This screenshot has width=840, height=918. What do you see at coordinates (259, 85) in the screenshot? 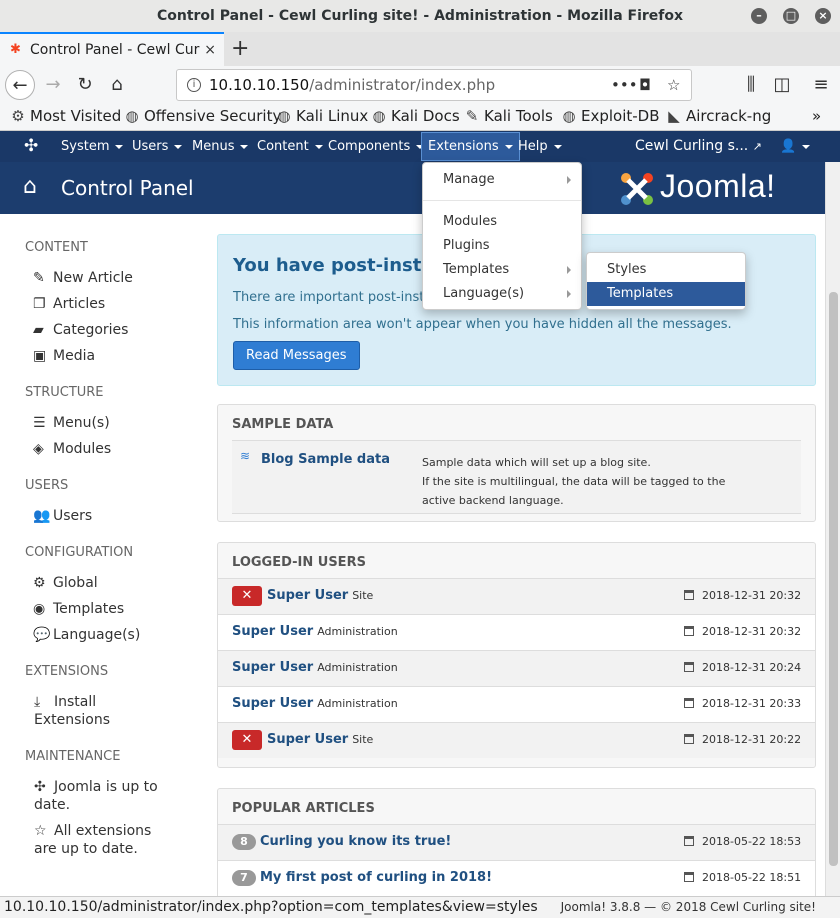
I see `url-host: 10.10.10.150` at bounding box center [259, 85].